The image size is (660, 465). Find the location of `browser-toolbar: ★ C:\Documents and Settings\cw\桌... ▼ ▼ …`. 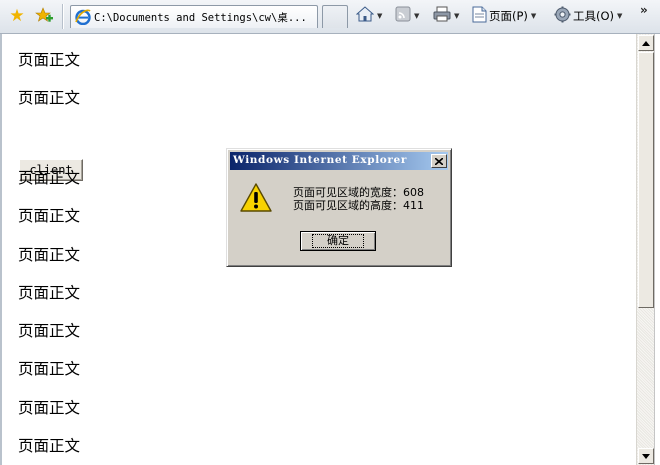

browser-toolbar: ★ C:\Documents and Settings\cw\桌... ▼ ▼ … is located at coordinates (330, 17).